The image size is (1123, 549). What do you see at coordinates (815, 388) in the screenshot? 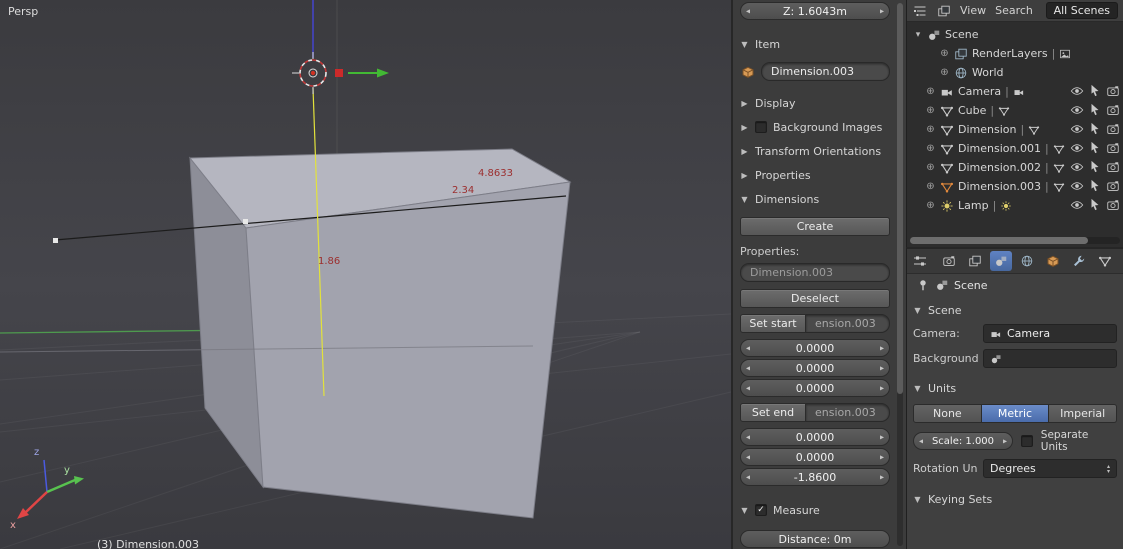
I see `start-z-slider: ◂ 0.0000 ▸` at bounding box center [815, 388].